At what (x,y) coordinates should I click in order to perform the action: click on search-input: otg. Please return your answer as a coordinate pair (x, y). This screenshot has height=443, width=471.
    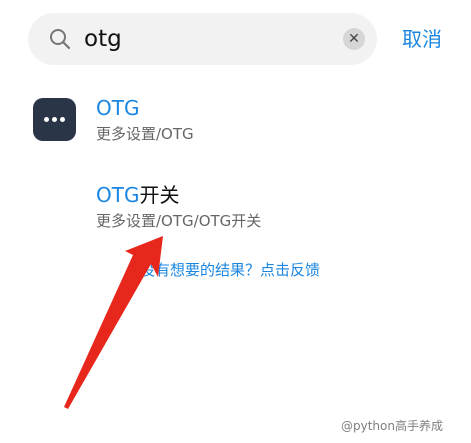
    Looking at the image, I should click on (103, 39).